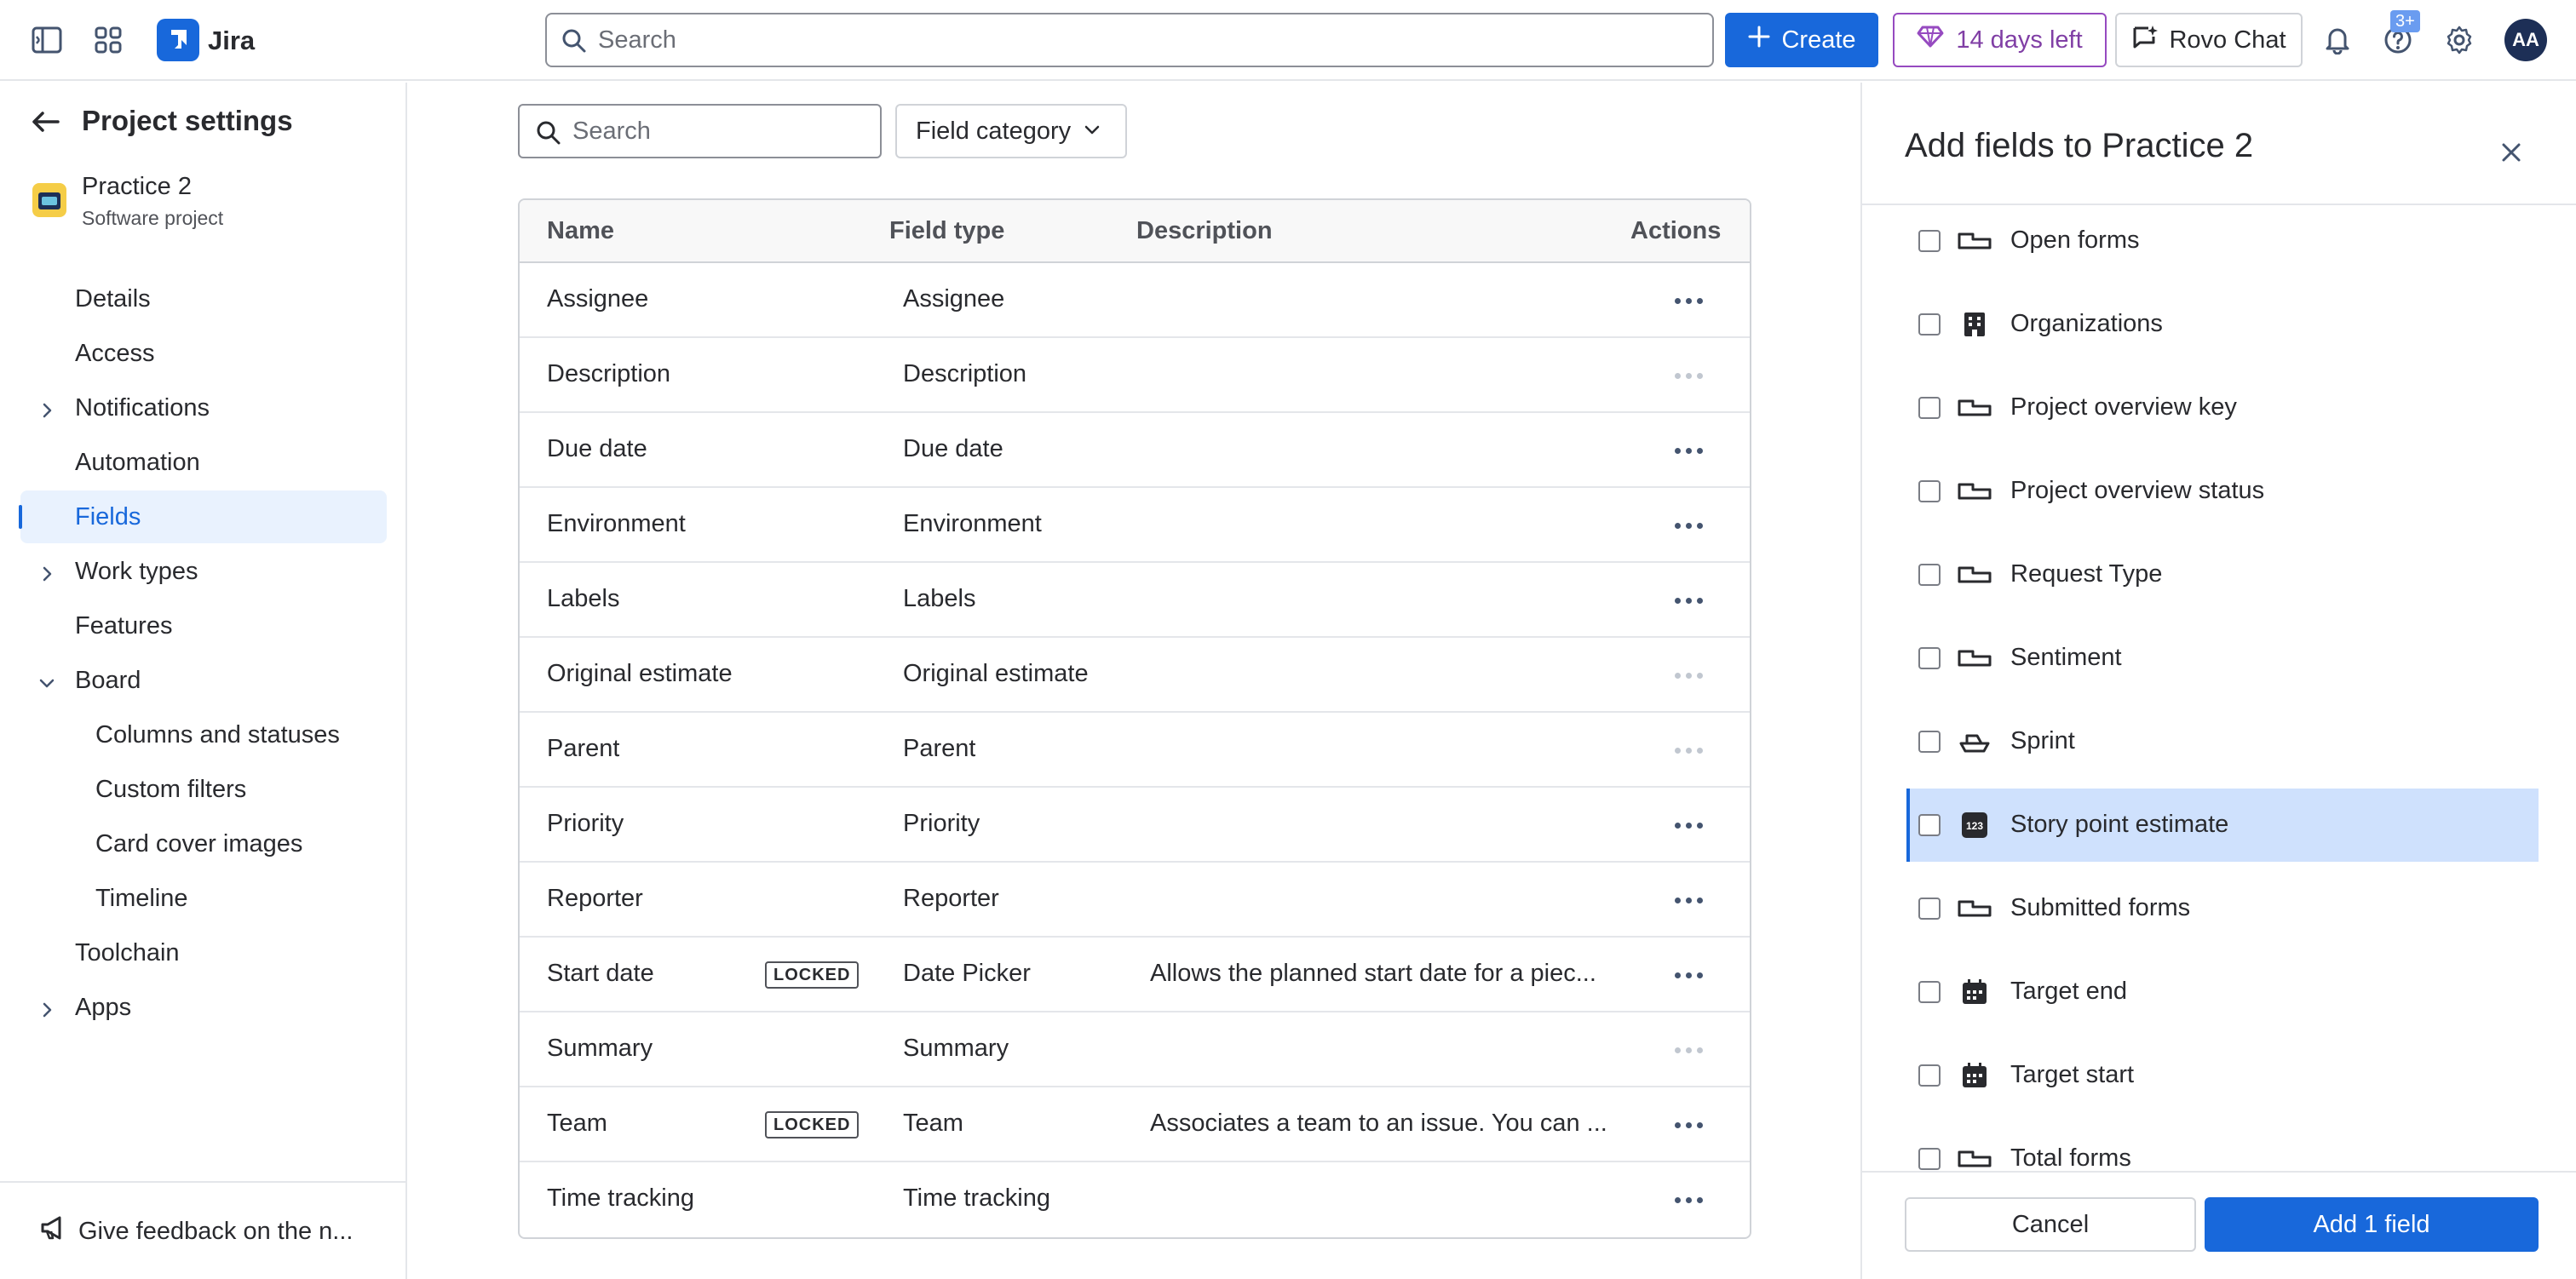 The image size is (2576, 1279). I want to click on field-name: Description, so click(608, 374).